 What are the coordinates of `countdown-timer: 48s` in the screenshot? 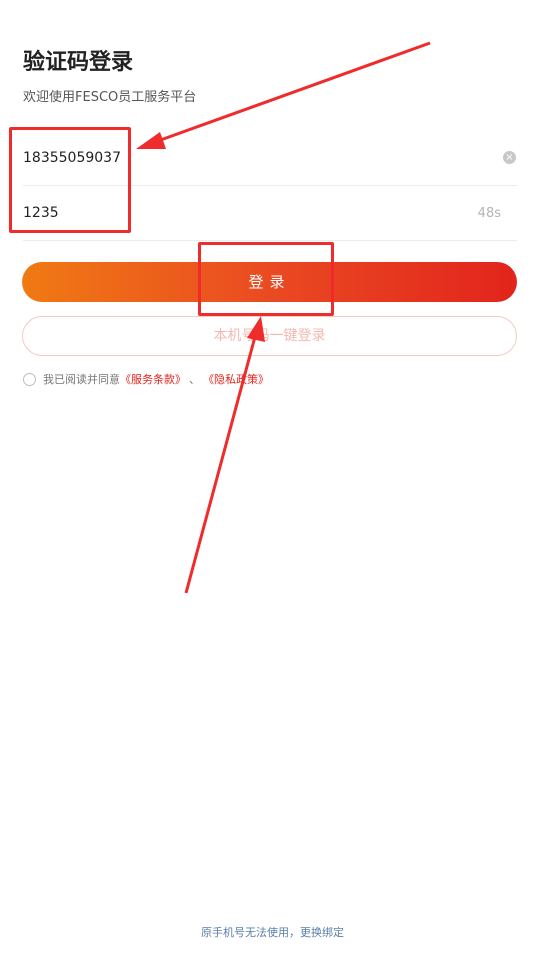 It's located at (489, 213).